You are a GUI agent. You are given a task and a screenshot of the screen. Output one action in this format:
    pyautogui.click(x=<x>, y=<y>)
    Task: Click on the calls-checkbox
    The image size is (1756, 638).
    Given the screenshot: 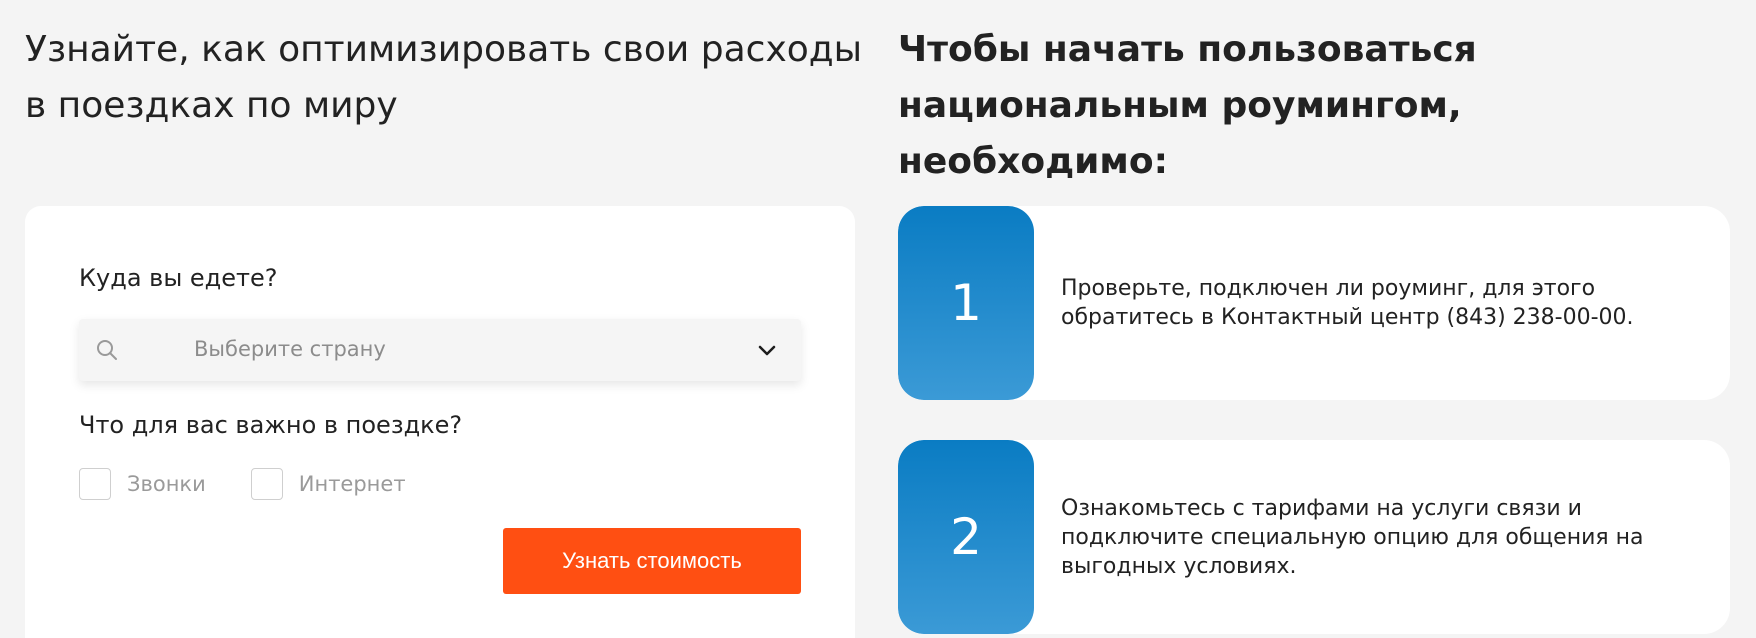 What is the action you would take?
    pyautogui.click(x=95, y=484)
    